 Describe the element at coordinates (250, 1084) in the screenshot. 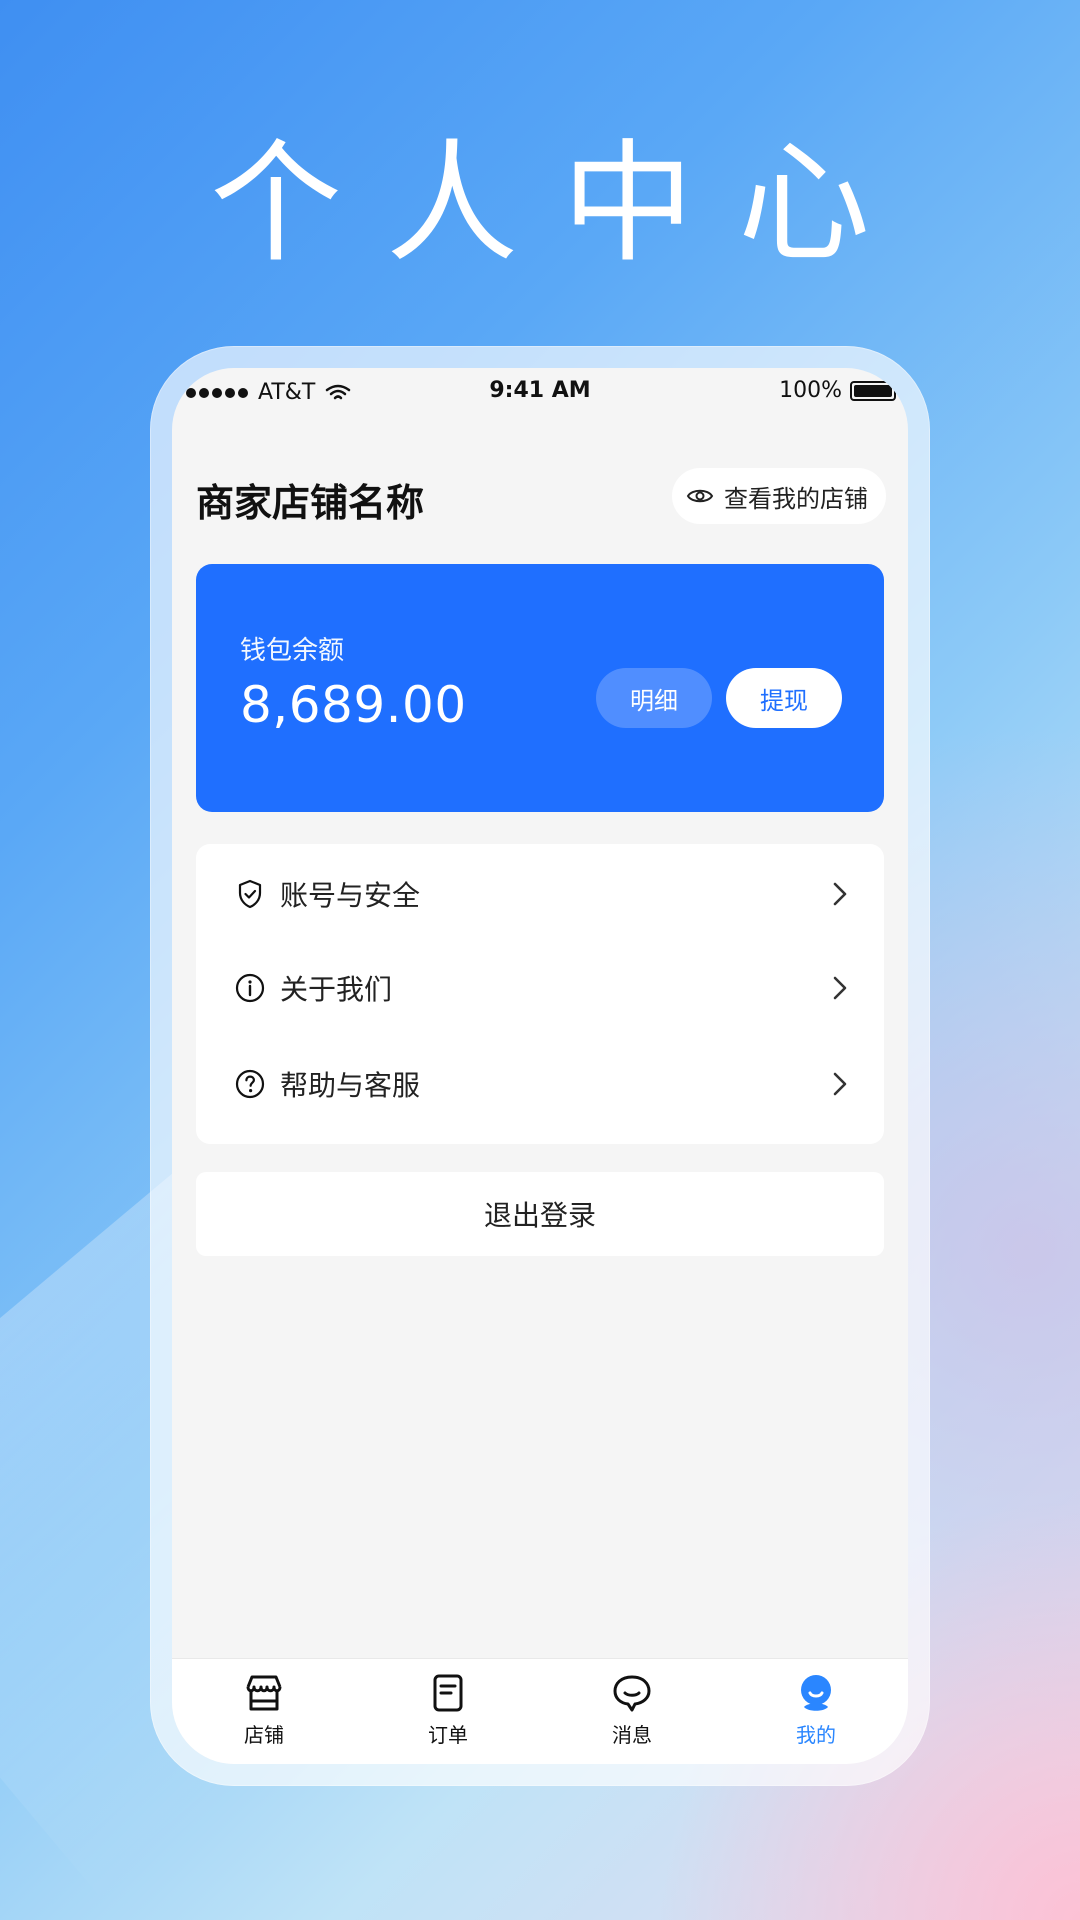

I see `question-circle-icon` at that location.